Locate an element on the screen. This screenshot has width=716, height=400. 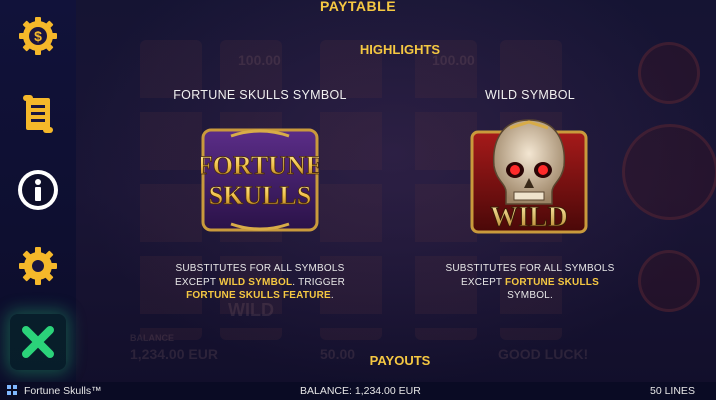
desc-line: EXCEPT WILD SYMBOL. TRIGGER is located at coordinates (260, 282).